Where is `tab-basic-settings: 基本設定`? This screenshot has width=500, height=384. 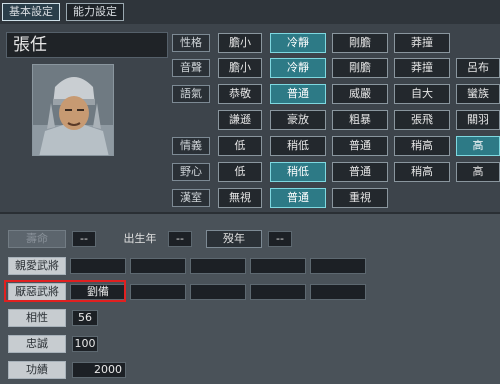 tab-basic-settings: 基本設定 is located at coordinates (31, 12).